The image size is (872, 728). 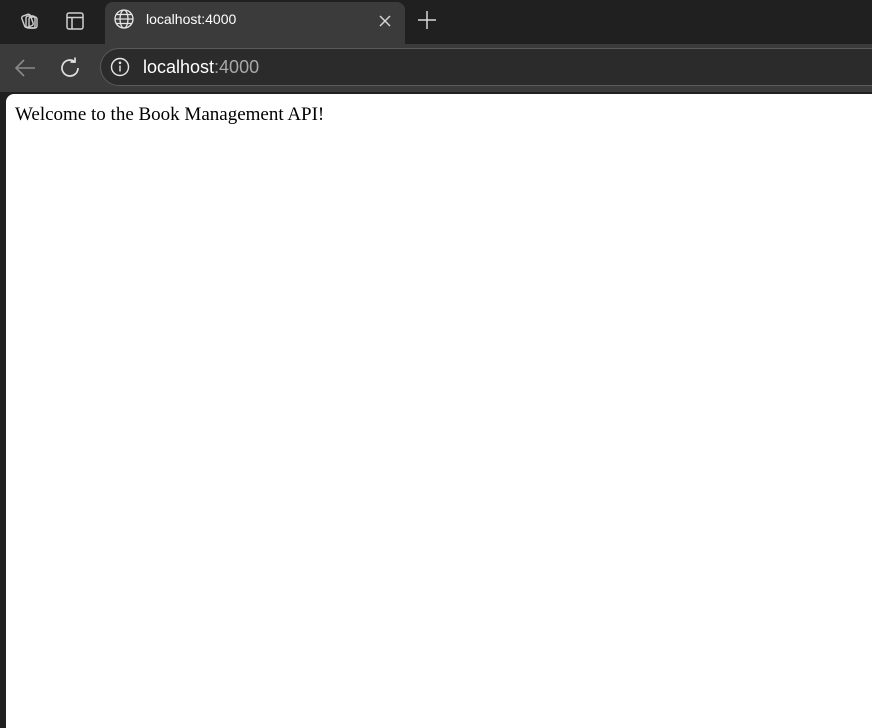 I want to click on plus-icon, so click(x=427, y=20).